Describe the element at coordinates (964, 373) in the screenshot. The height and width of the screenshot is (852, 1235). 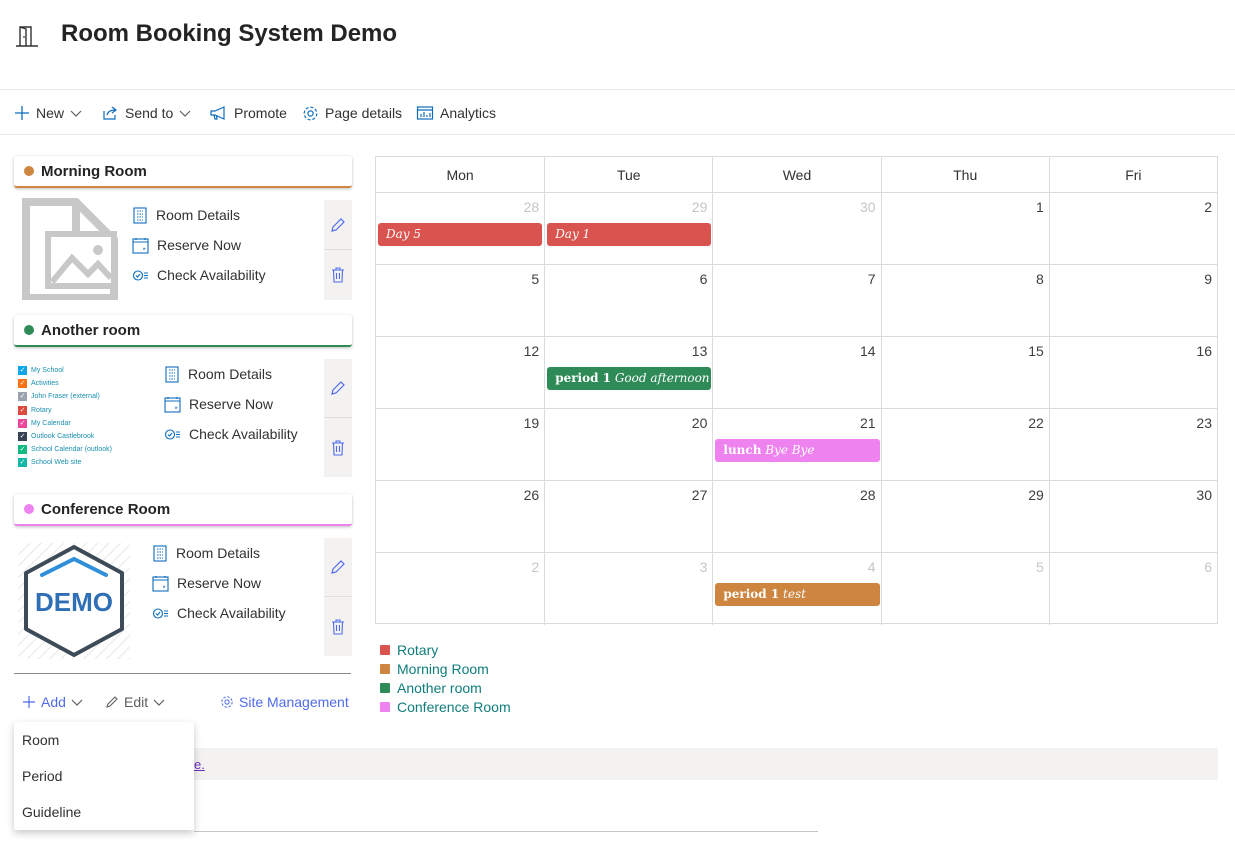
I see `calendar-day-cell: 15` at that location.